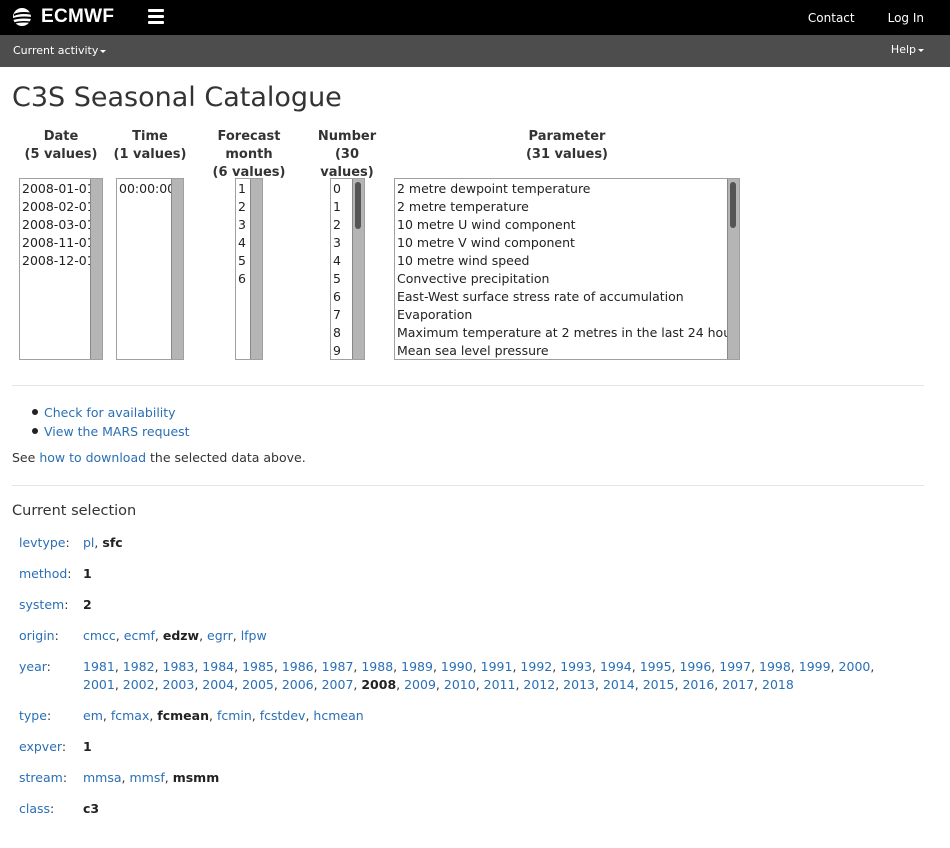 The width and height of the screenshot is (950, 848). What do you see at coordinates (341, 315) in the screenshot?
I see `number-option: 7` at bounding box center [341, 315].